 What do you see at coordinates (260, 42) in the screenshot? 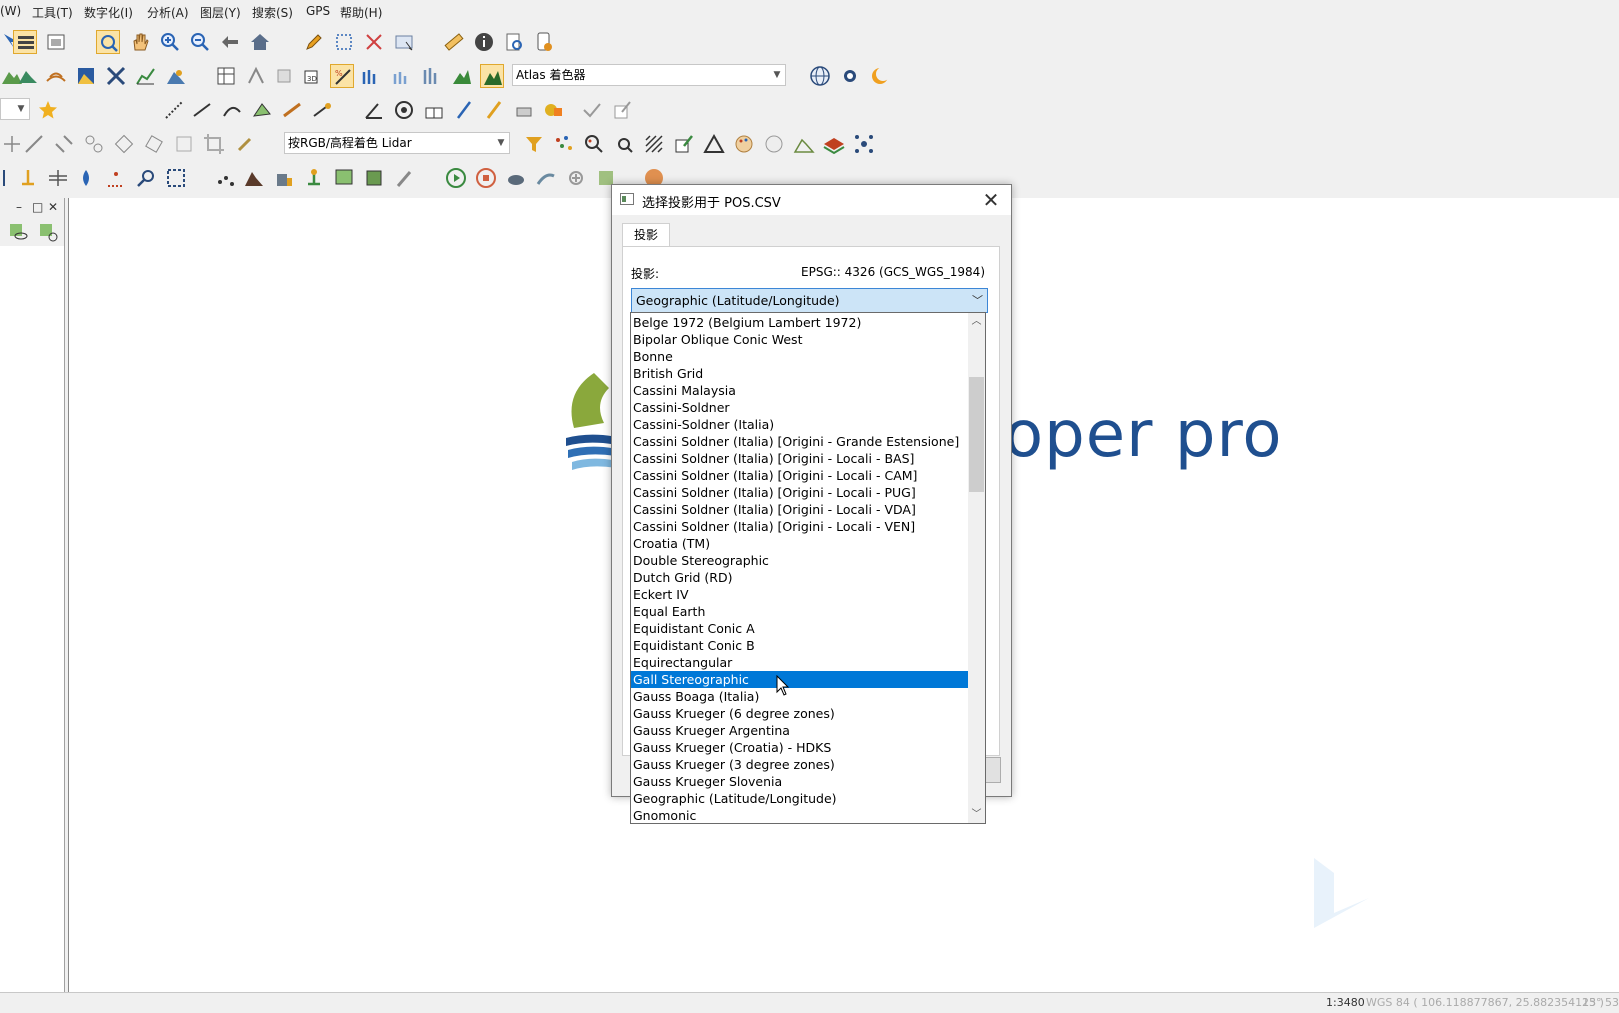
I see `home-icon` at bounding box center [260, 42].